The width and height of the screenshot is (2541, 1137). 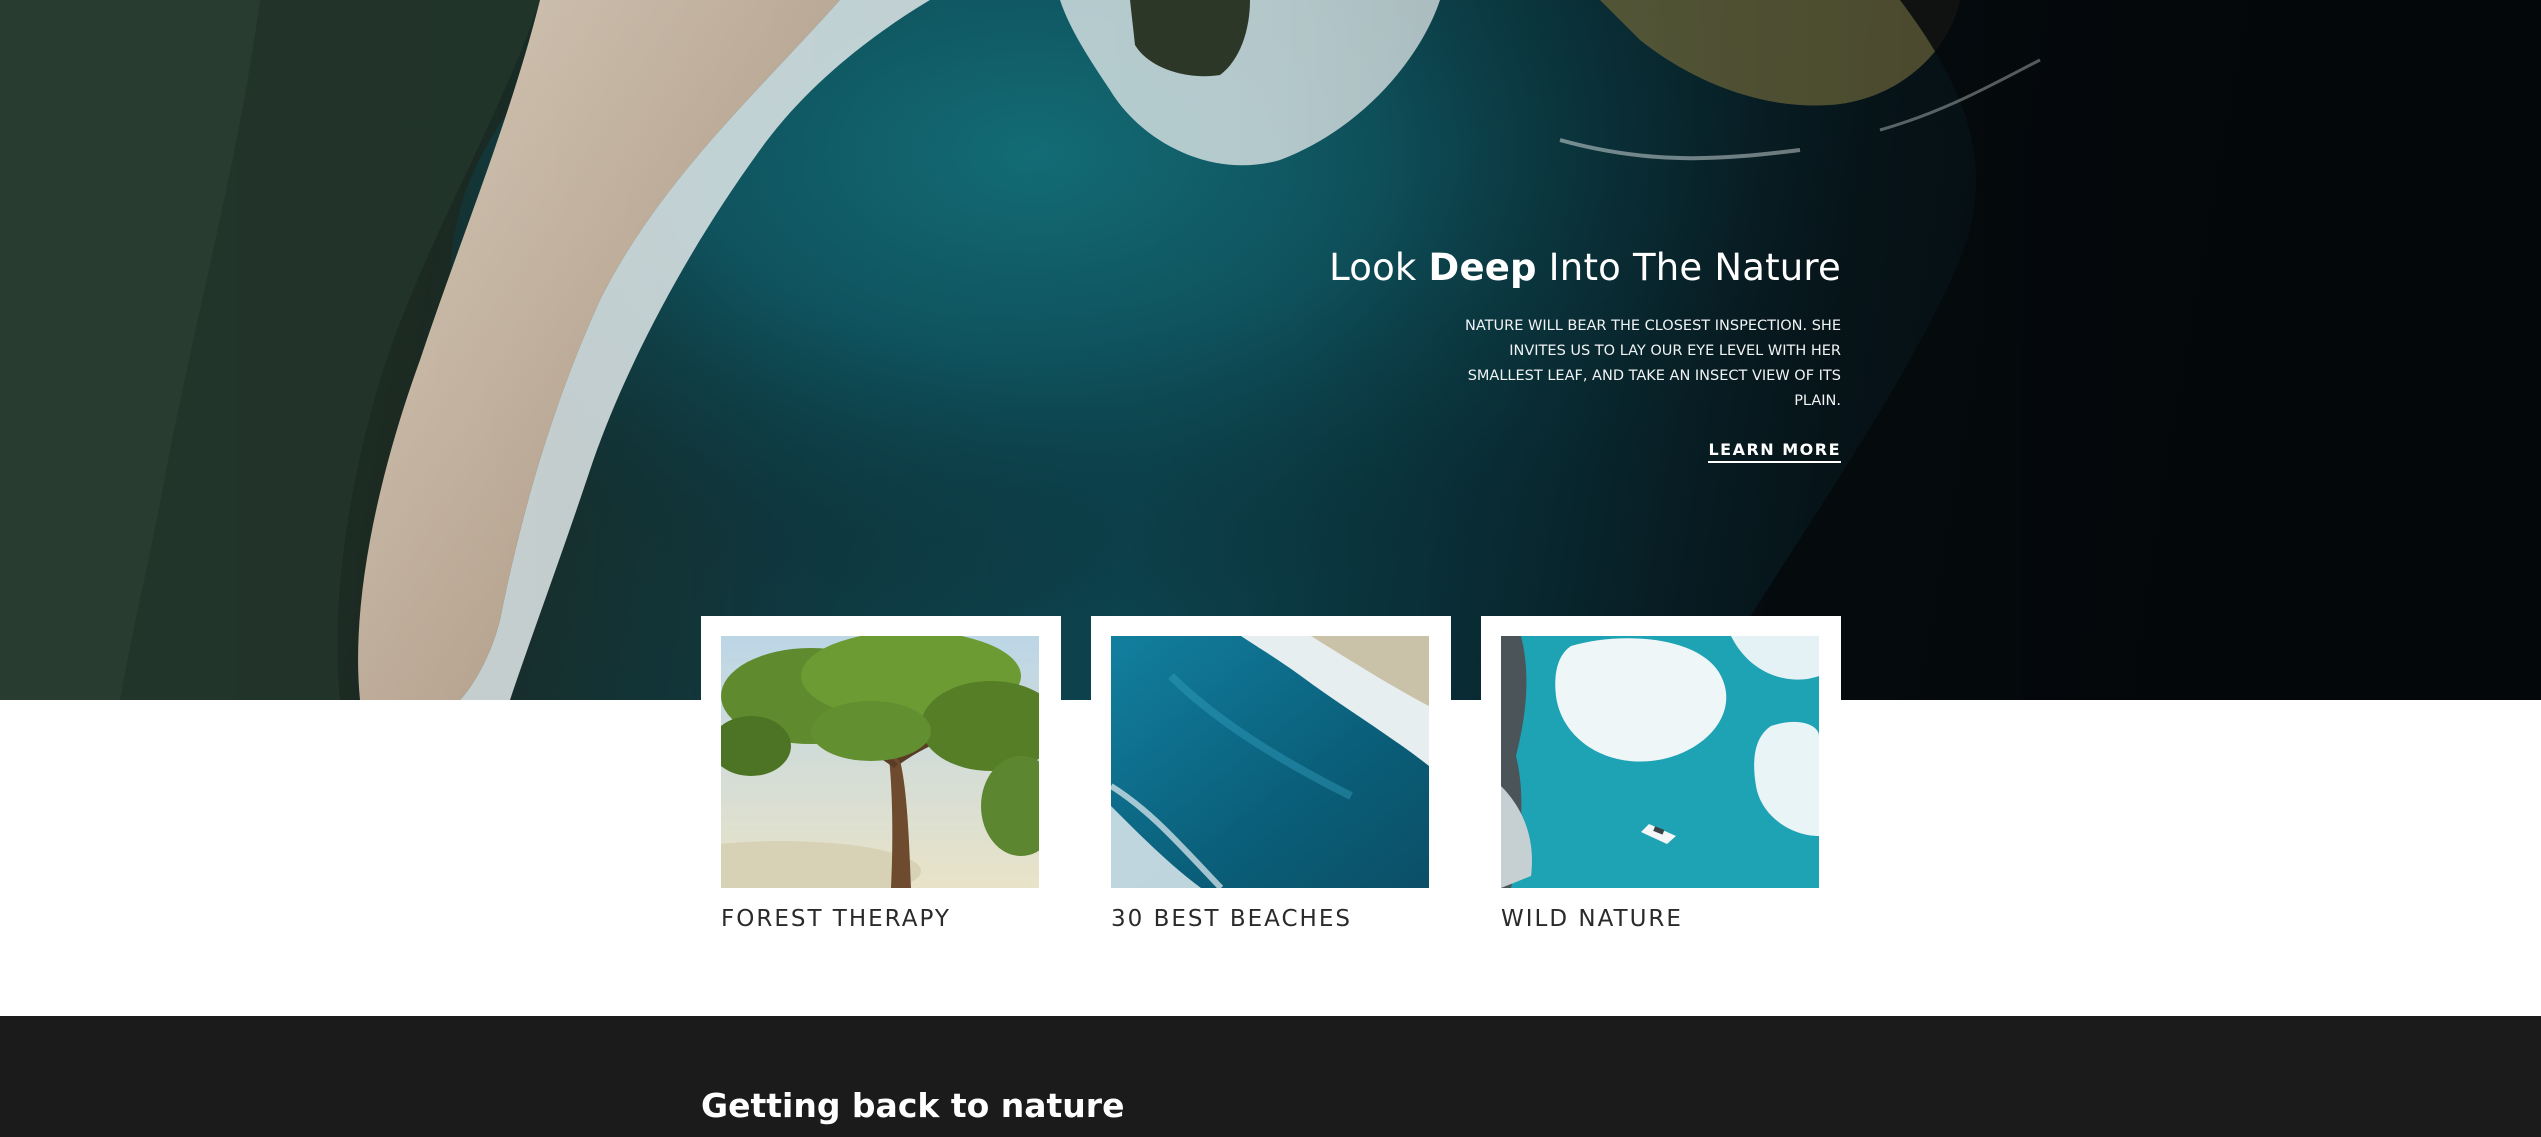 What do you see at coordinates (836, 919) in the screenshot?
I see `card-title: FOREST THERAPY` at bounding box center [836, 919].